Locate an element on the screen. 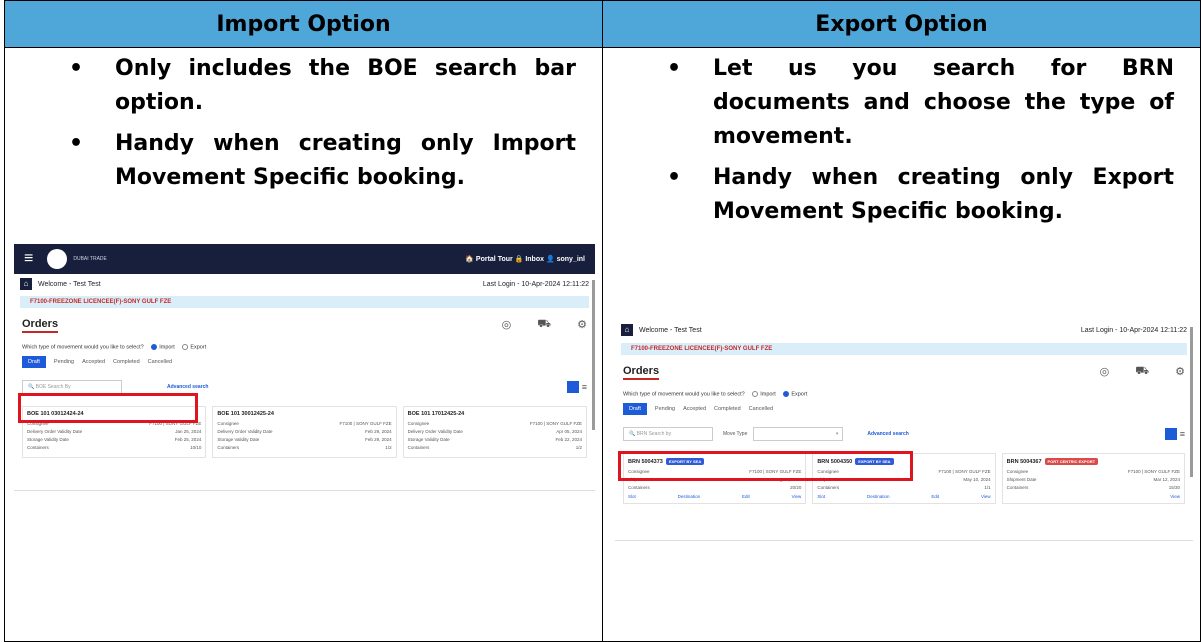  orders-title: Orders is located at coordinates (641, 372).